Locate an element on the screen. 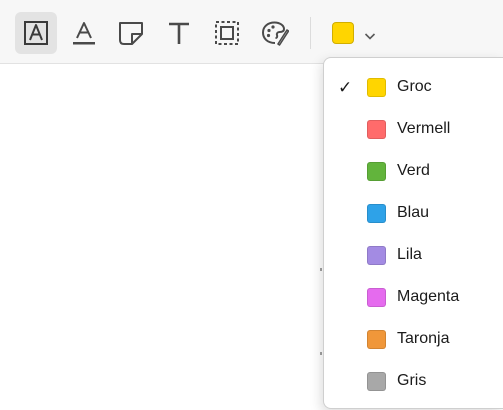 This screenshot has height=410, width=503. toolbar-divider is located at coordinates (310, 33).